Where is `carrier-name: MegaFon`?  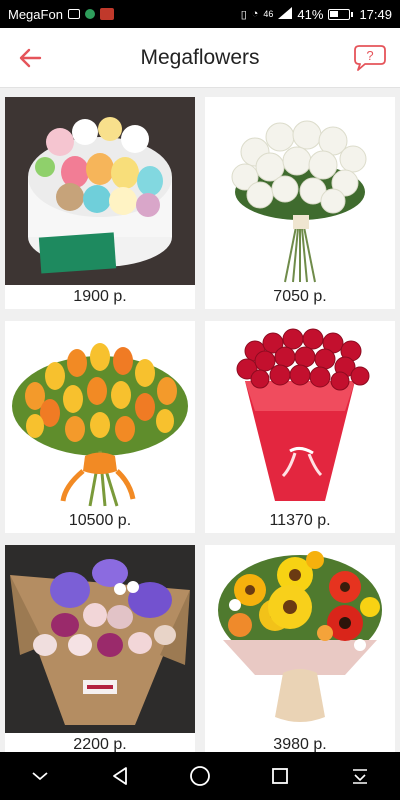
carrier-name: MegaFon is located at coordinates (35, 14).